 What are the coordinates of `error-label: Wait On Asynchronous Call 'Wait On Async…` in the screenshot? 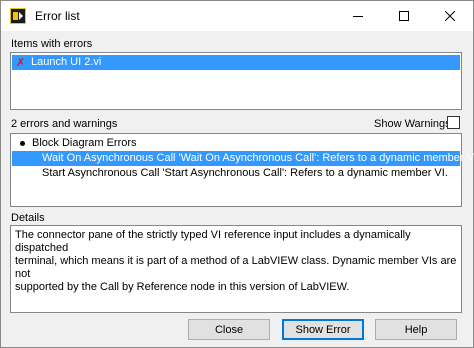 It's located at (258, 158).